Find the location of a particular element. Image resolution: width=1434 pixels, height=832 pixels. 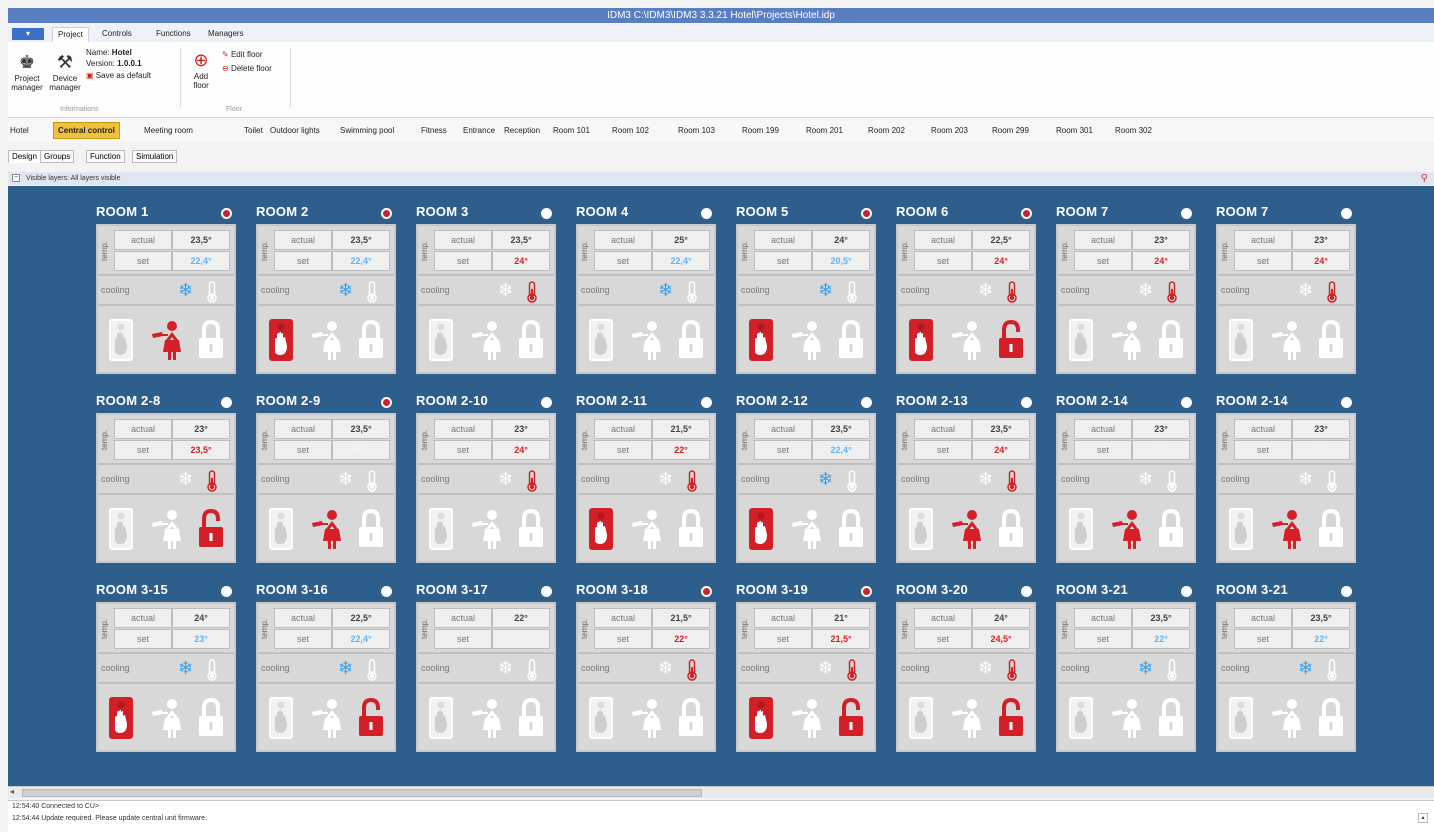

room-tile: ROOM 2-10 temp. actual 23° set 24° cooling ❄ is located at coordinates (483, 483).